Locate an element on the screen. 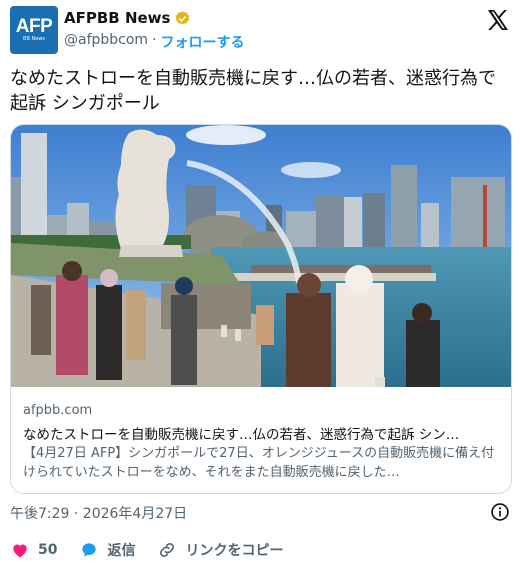 This screenshot has height=566, width=520. handle-row: @afpbbcom · フォローする is located at coordinates (154, 42).